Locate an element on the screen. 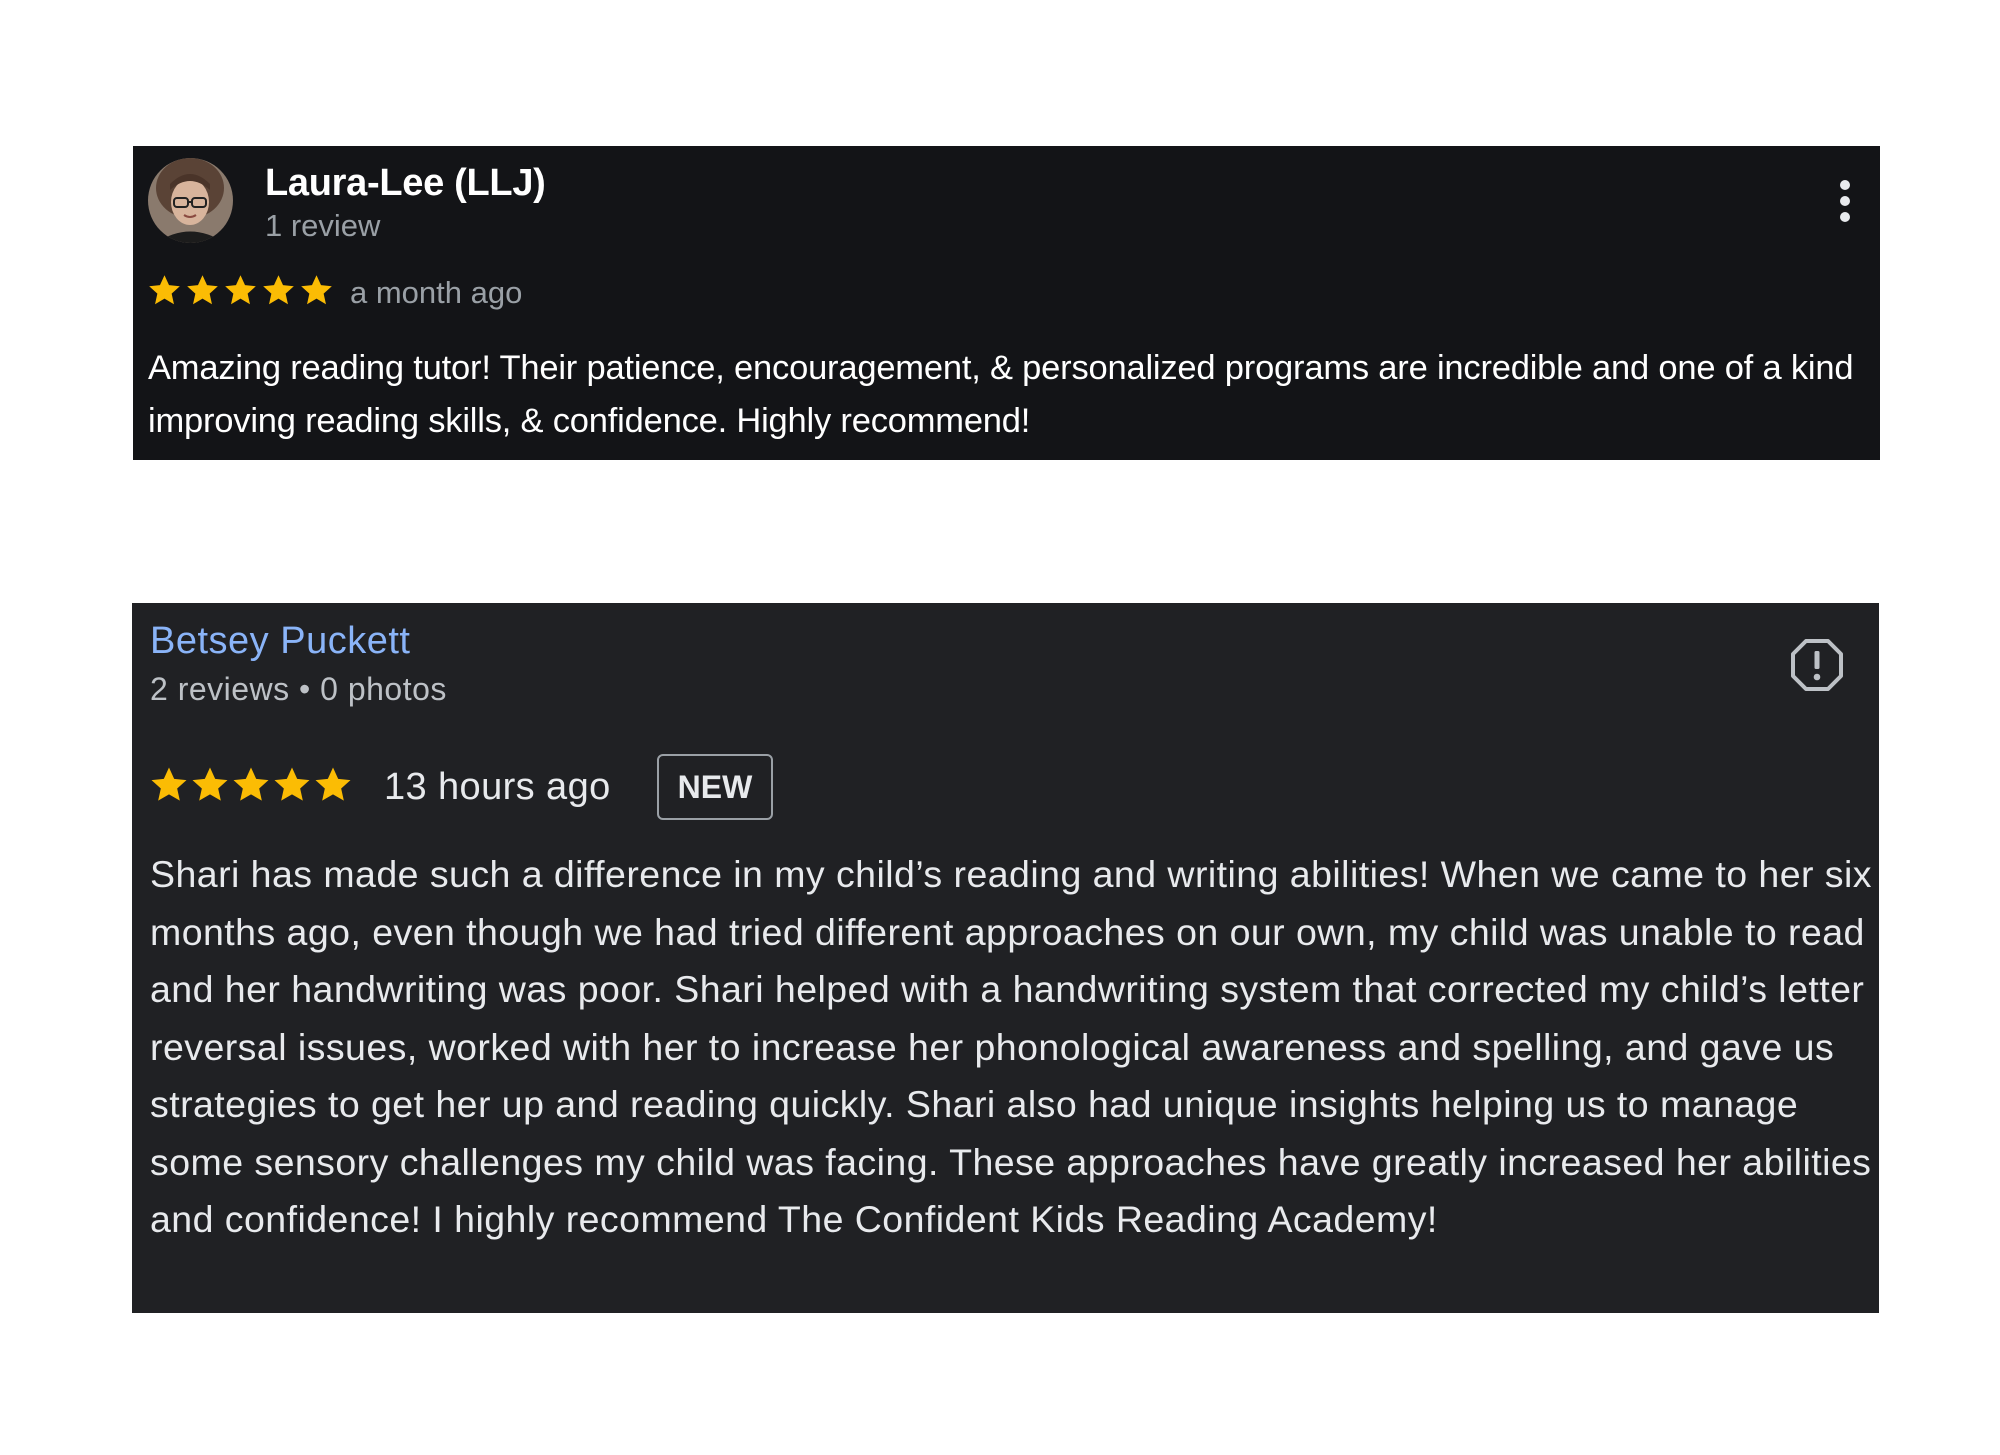 The image size is (2000, 1455). avatar-photo is located at coordinates (190, 200).